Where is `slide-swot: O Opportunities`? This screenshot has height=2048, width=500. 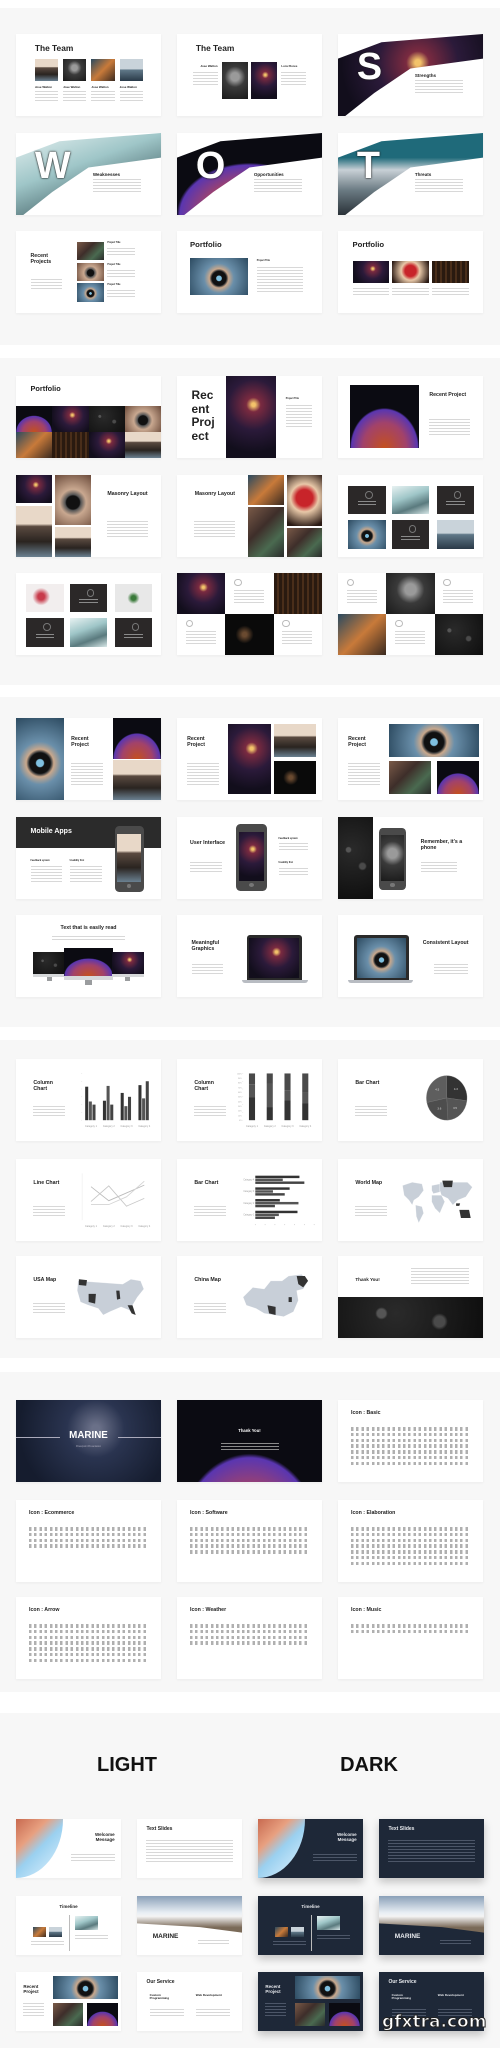
slide-swot: O Opportunities is located at coordinates (249, 174).